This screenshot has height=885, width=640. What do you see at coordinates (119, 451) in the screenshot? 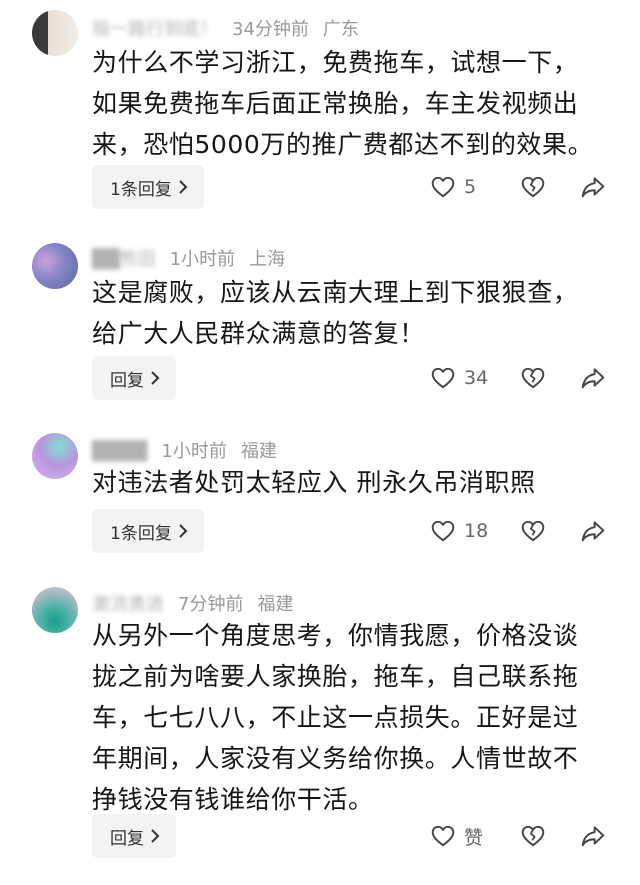
I see `username: ████` at bounding box center [119, 451].